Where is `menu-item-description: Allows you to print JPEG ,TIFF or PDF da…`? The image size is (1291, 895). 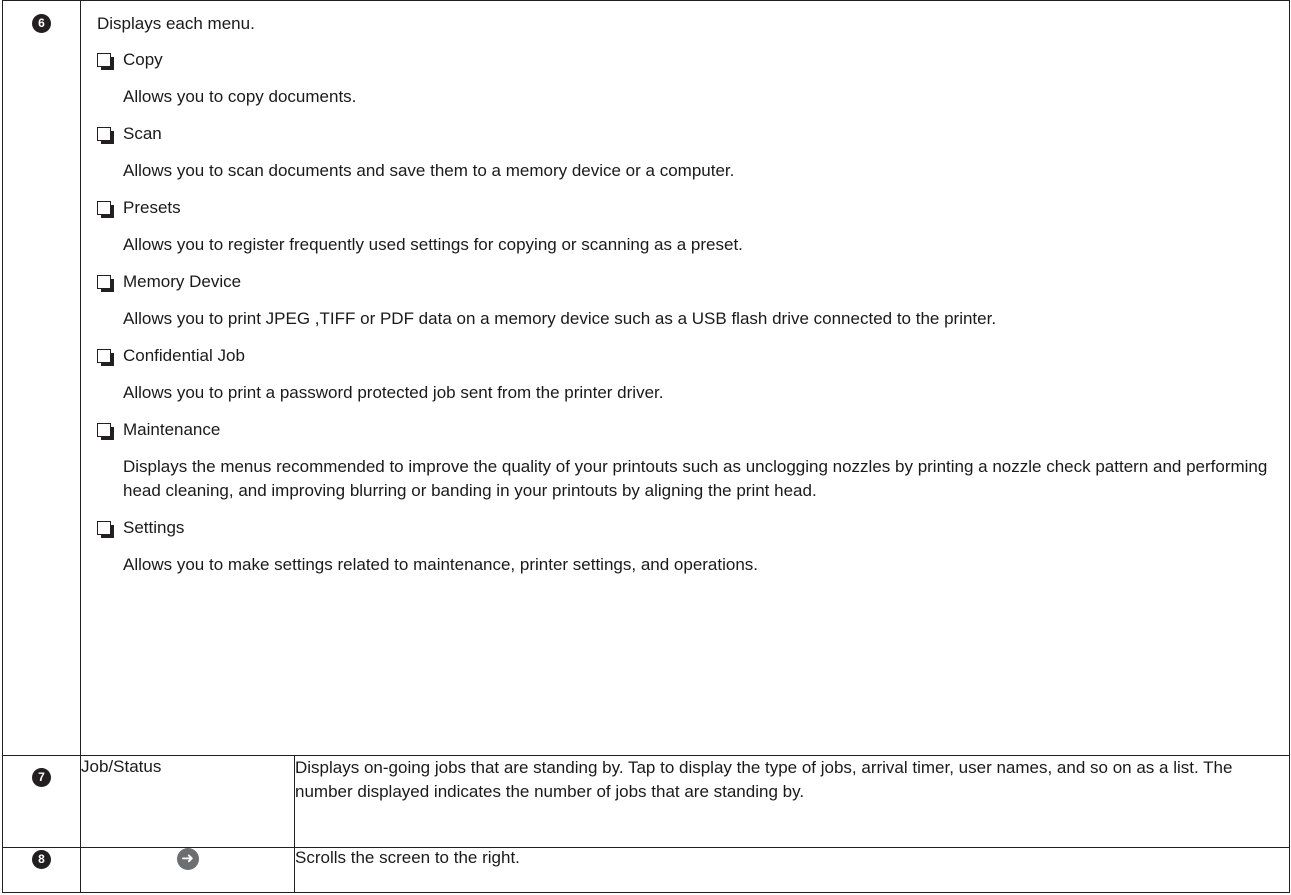 menu-item-description: Allows you to print JPEG ,TIFF or PDF da… is located at coordinates (560, 318).